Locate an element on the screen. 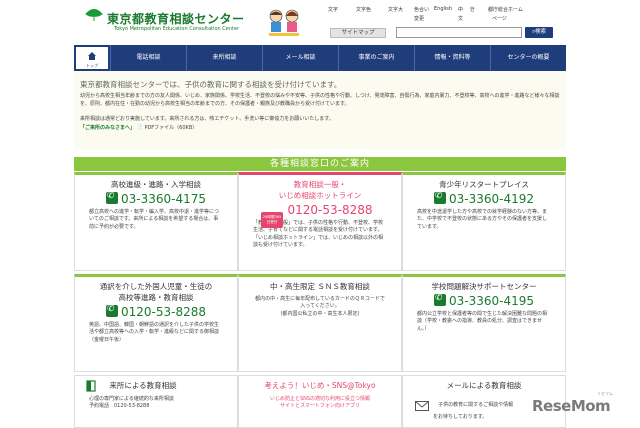 The width and height of the screenshot is (640, 428). phone-number: 03-3360-4175 is located at coordinates (156, 198).